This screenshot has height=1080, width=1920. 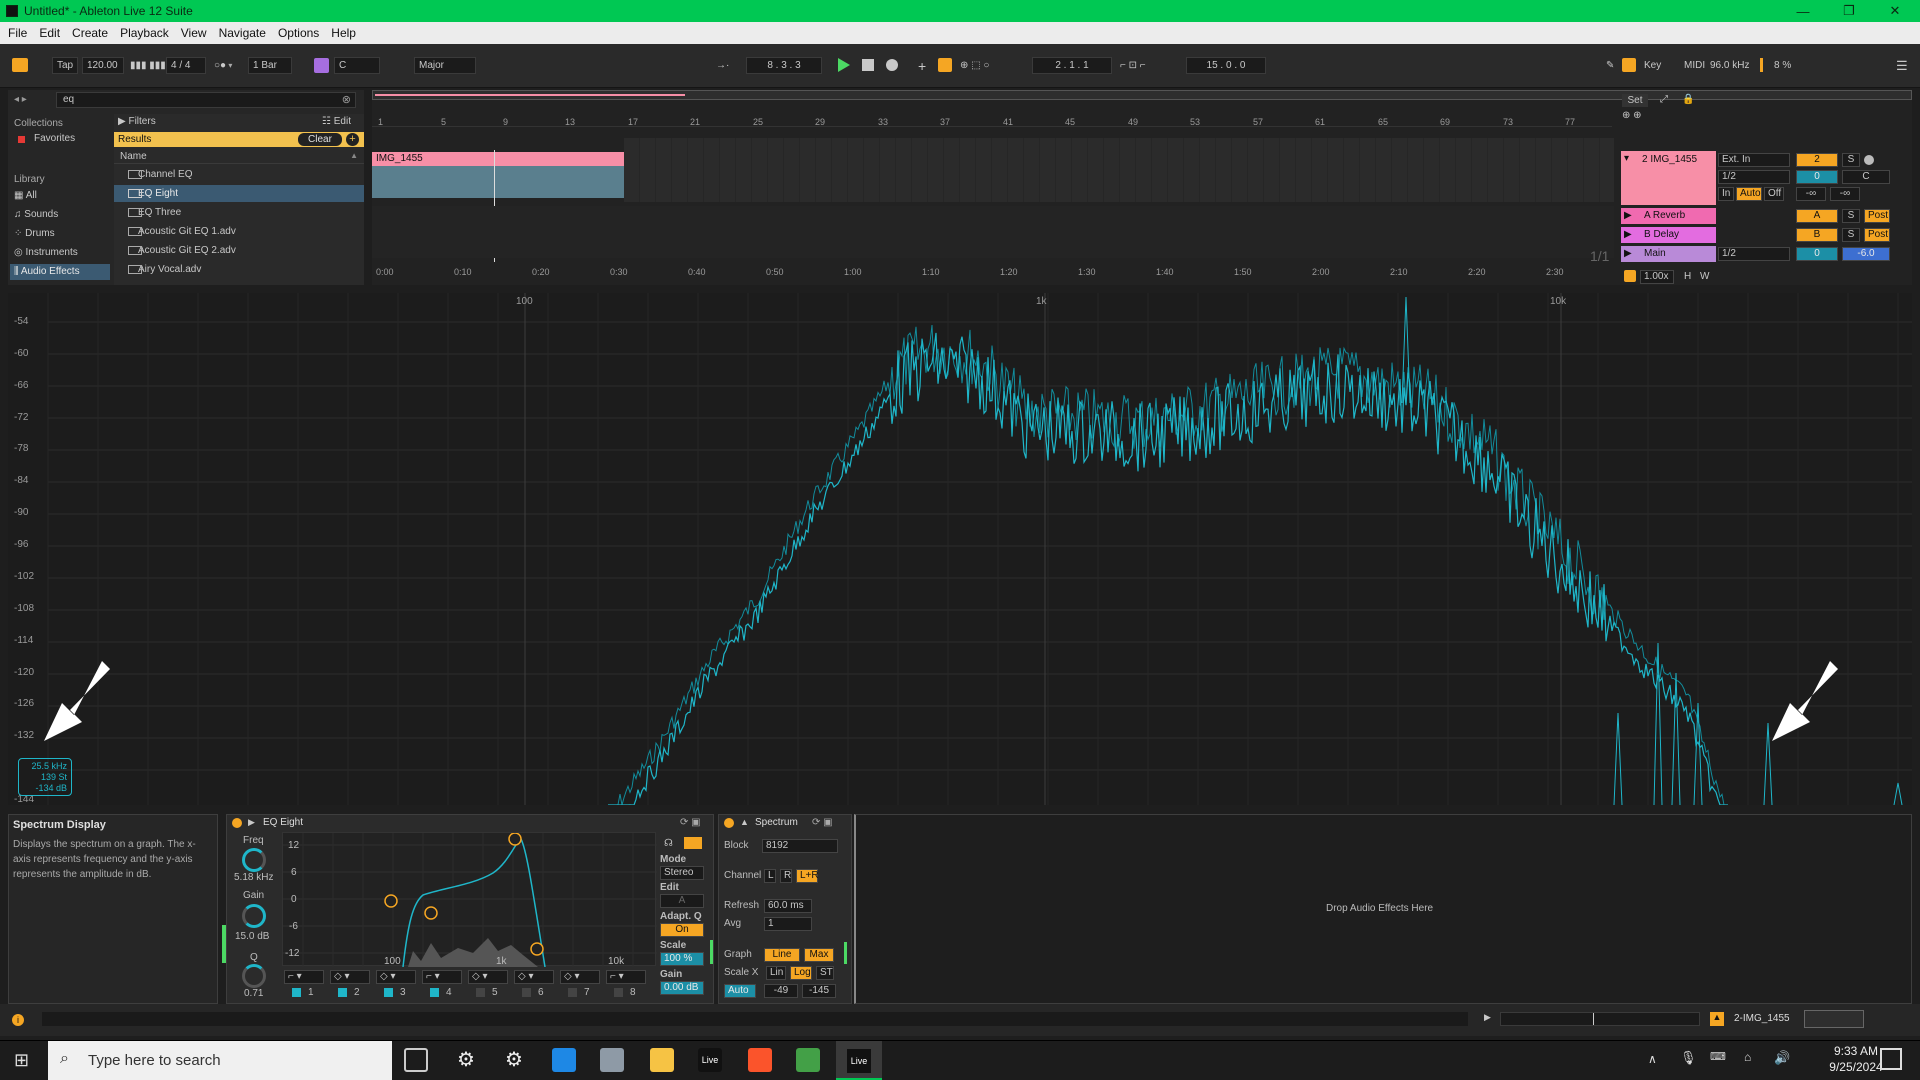 What do you see at coordinates (60, 272) in the screenshot?
I see `sidebar-item-audio-effects: ⫼ Audio Effects` at bounding box center [60, 272].